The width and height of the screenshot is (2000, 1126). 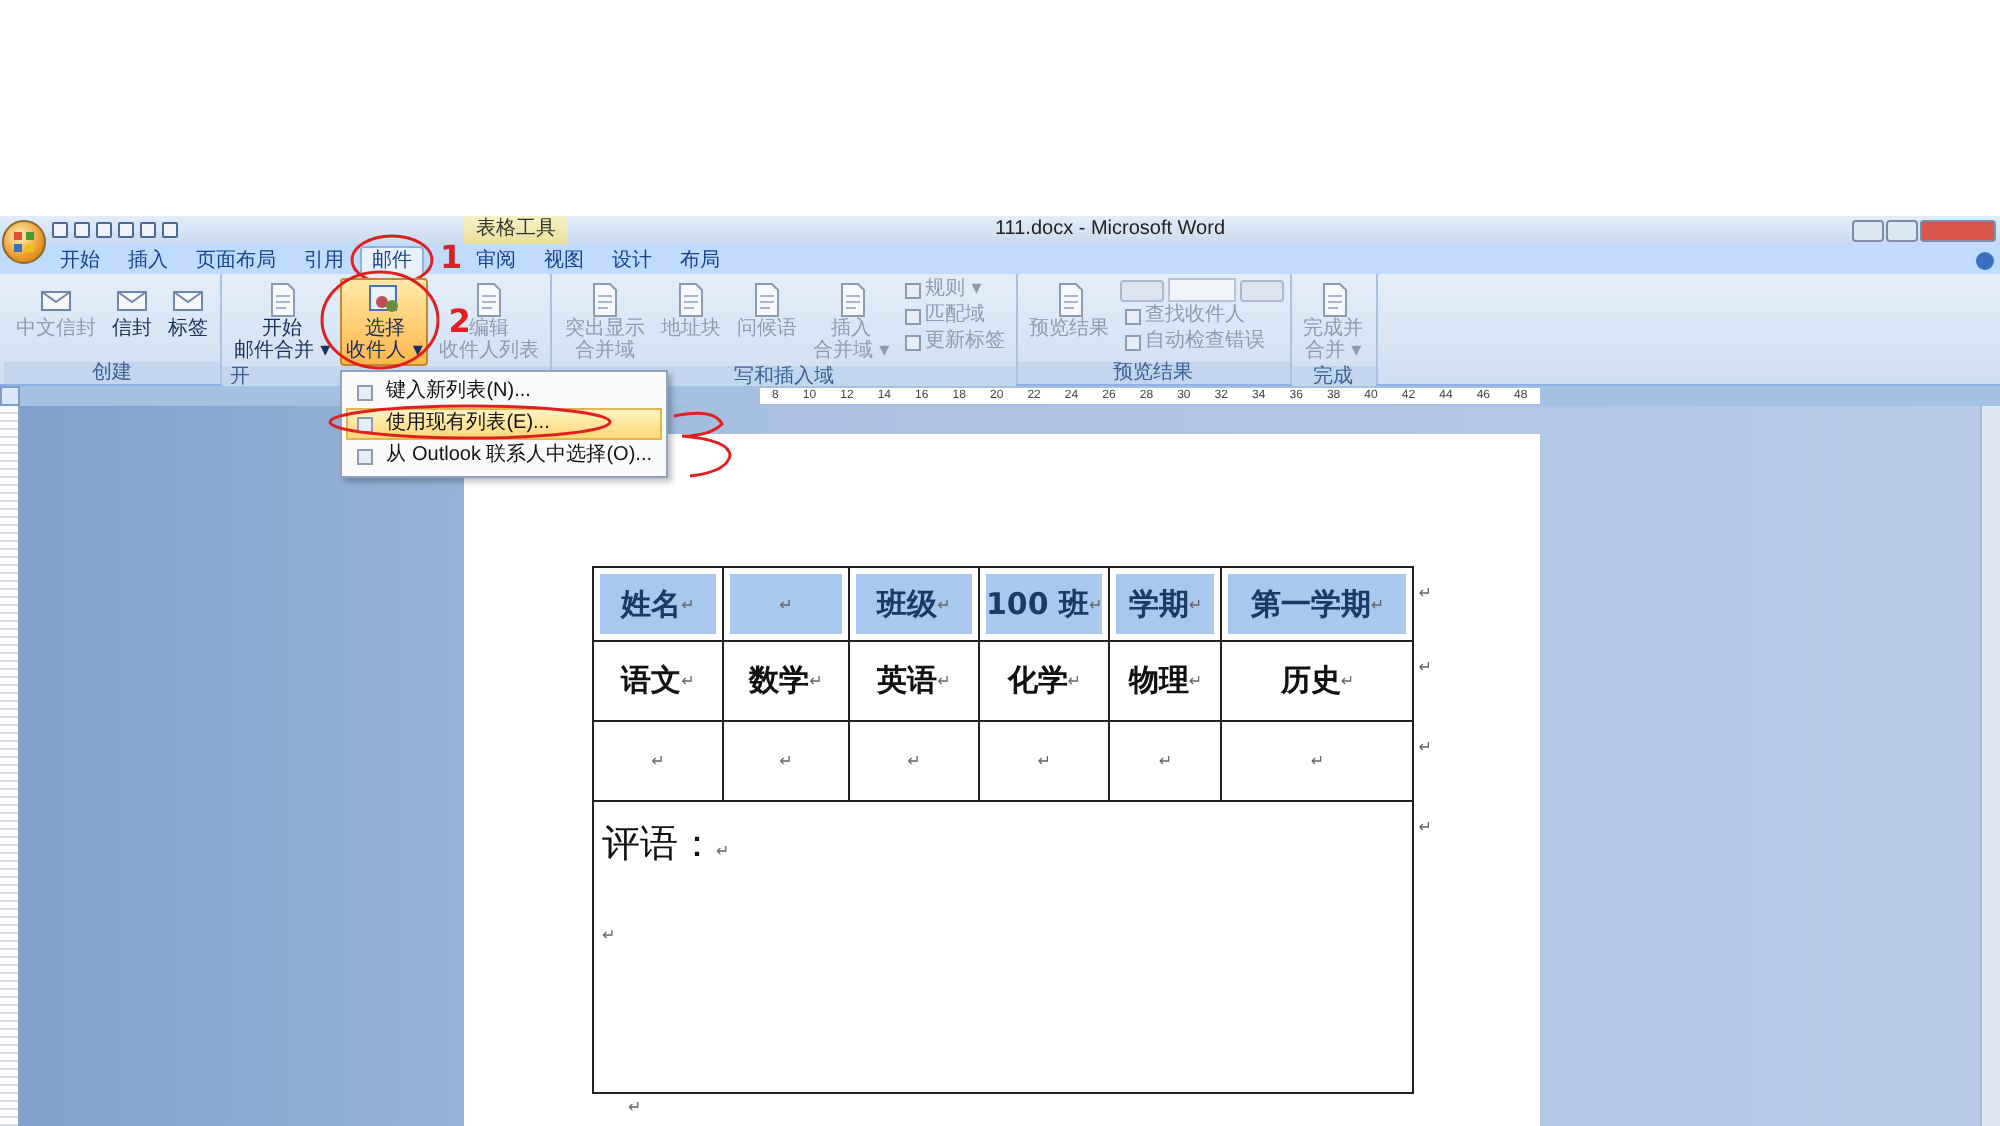 What do you see at coordinates (282, 322) in the screenshot?
I see `ribbon-button: 开始 邮件合并 ▾` at bounding box center [282, 322].